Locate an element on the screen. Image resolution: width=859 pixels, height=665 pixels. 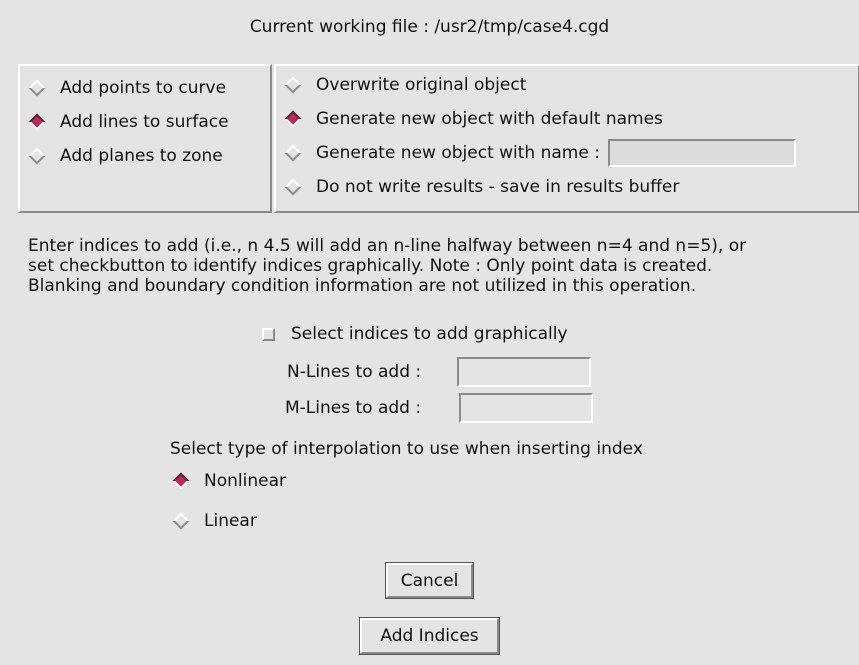
radio-add-points: Add points to curve is located at coordinates (149, 88).